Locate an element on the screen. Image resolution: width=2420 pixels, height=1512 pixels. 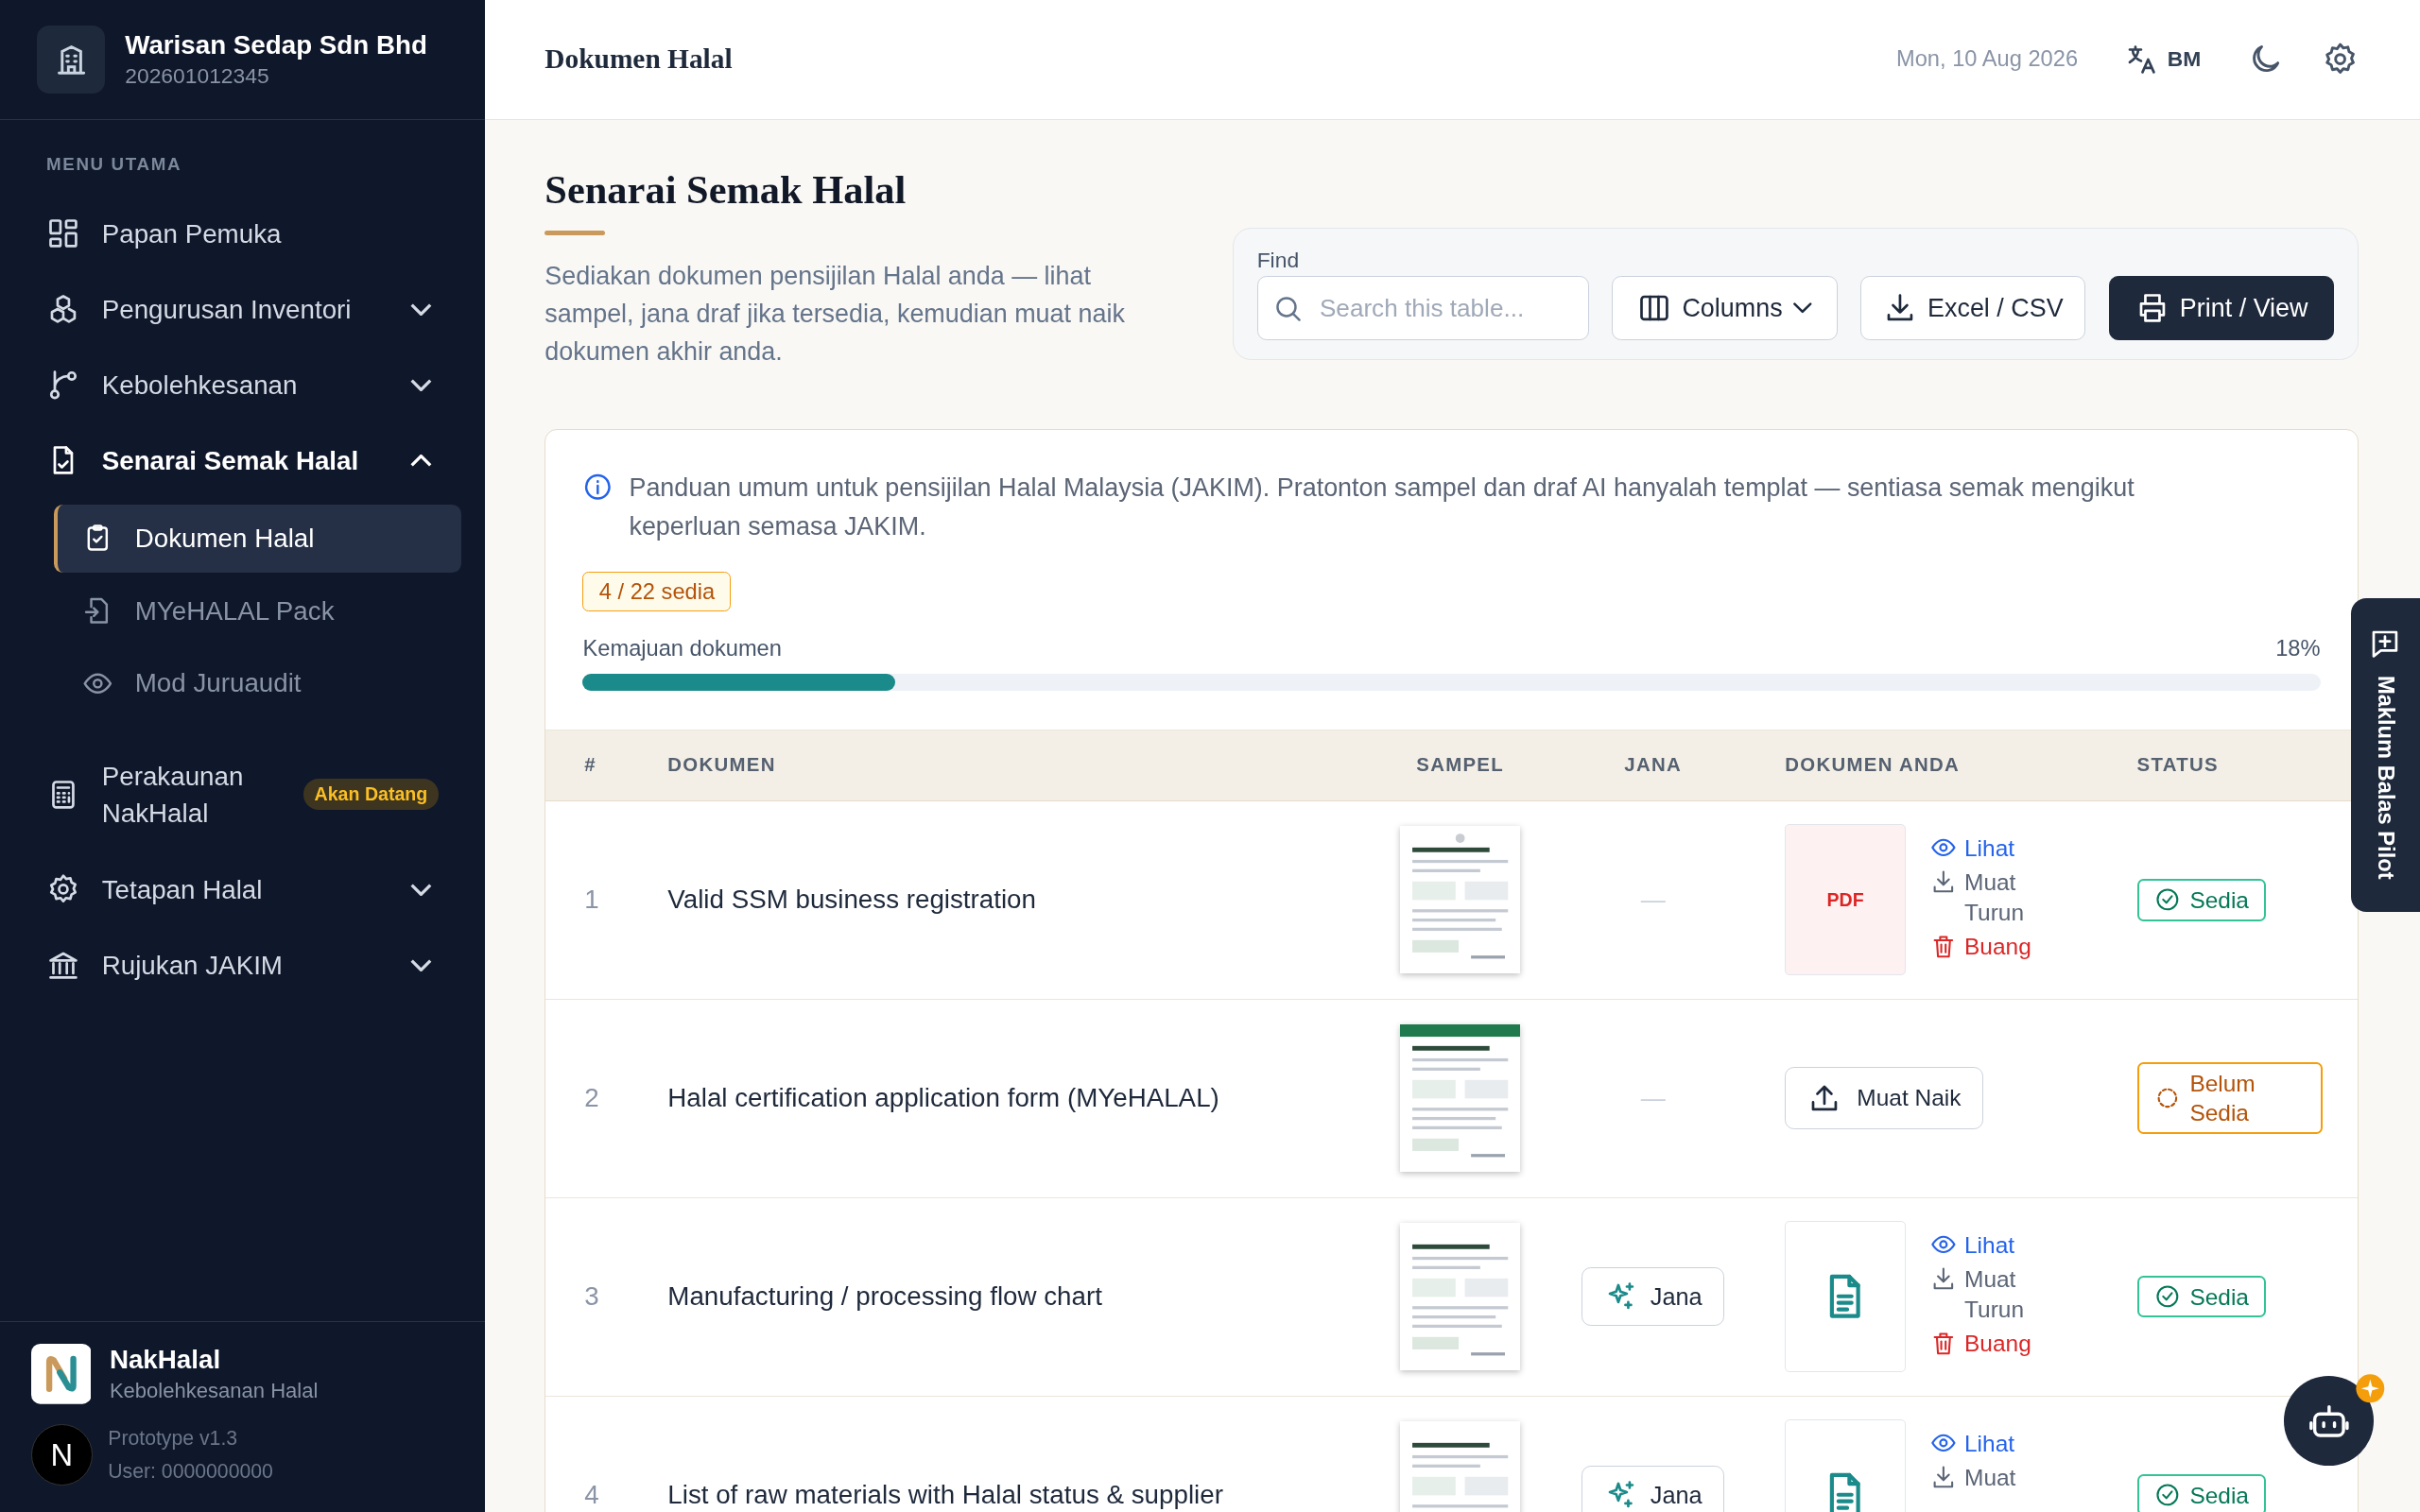
row-number: 3 is located at coordinates (592, 1297).